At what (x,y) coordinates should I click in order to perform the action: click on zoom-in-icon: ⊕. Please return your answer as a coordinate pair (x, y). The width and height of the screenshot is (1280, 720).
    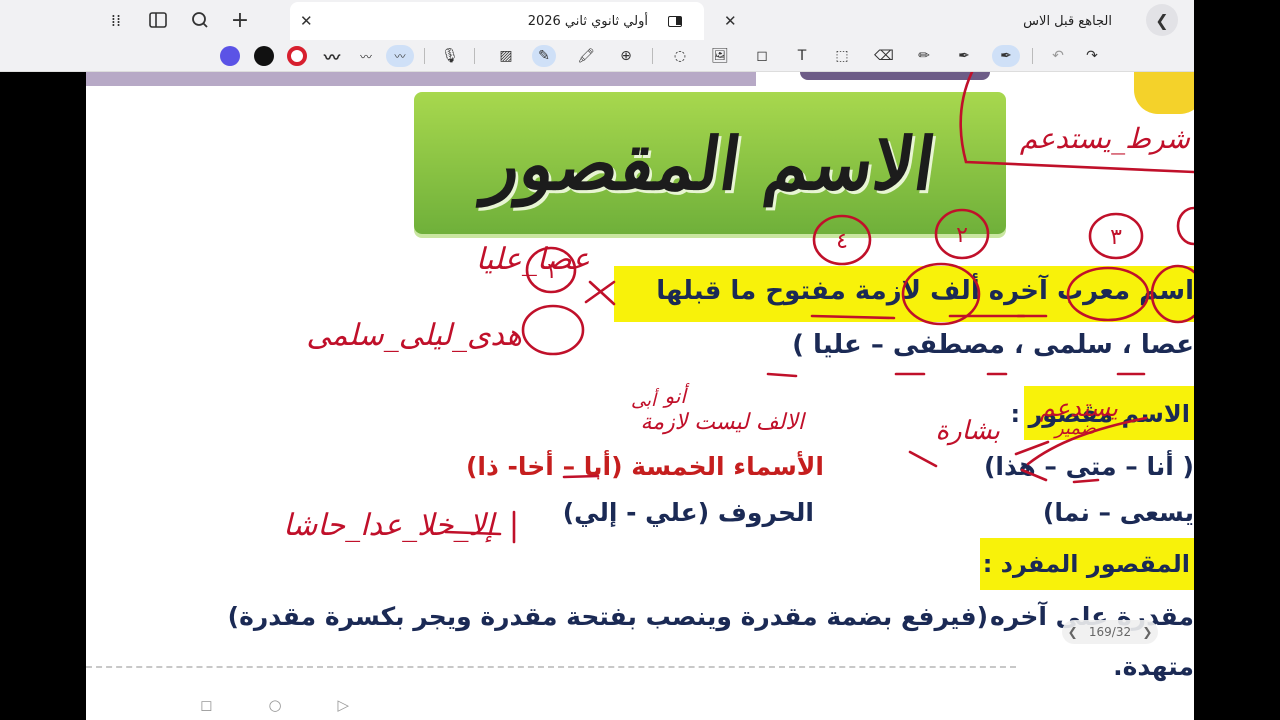
    Looking at the image, I should click on (626, 56).